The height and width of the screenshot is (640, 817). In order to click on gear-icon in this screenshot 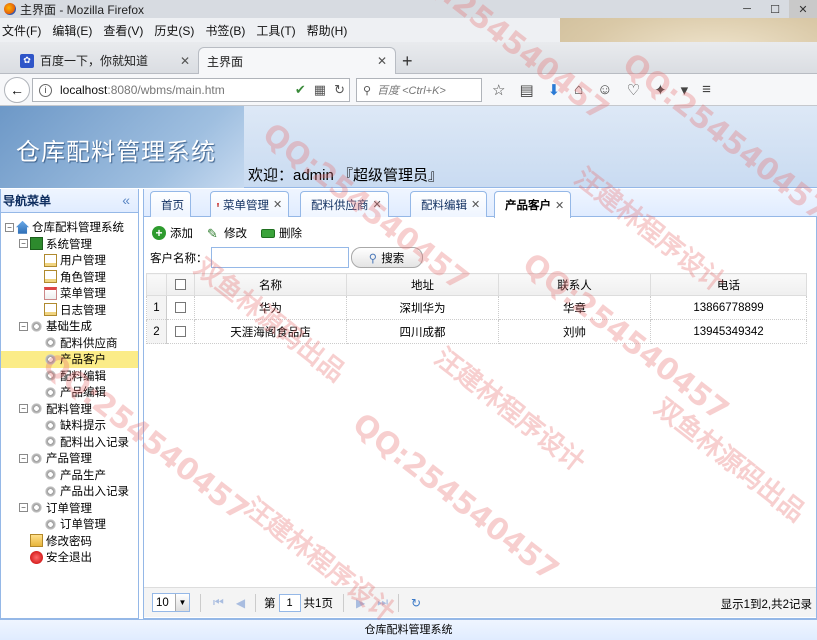, I will do `click(36, 508)`.